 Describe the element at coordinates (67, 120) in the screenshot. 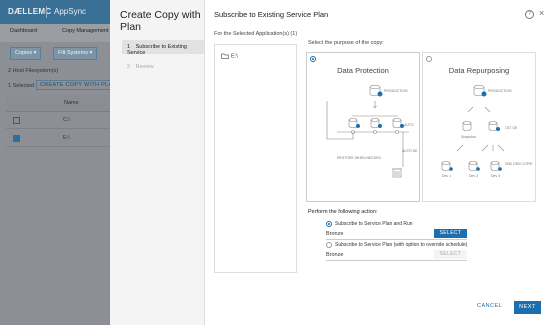

I see `row-name: C:\` at that location.